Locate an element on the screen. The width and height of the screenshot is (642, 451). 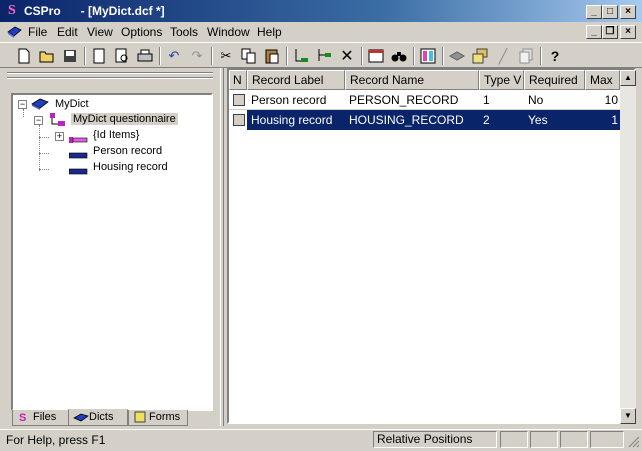
menu-options: Options is located at coordinates (141, 32).